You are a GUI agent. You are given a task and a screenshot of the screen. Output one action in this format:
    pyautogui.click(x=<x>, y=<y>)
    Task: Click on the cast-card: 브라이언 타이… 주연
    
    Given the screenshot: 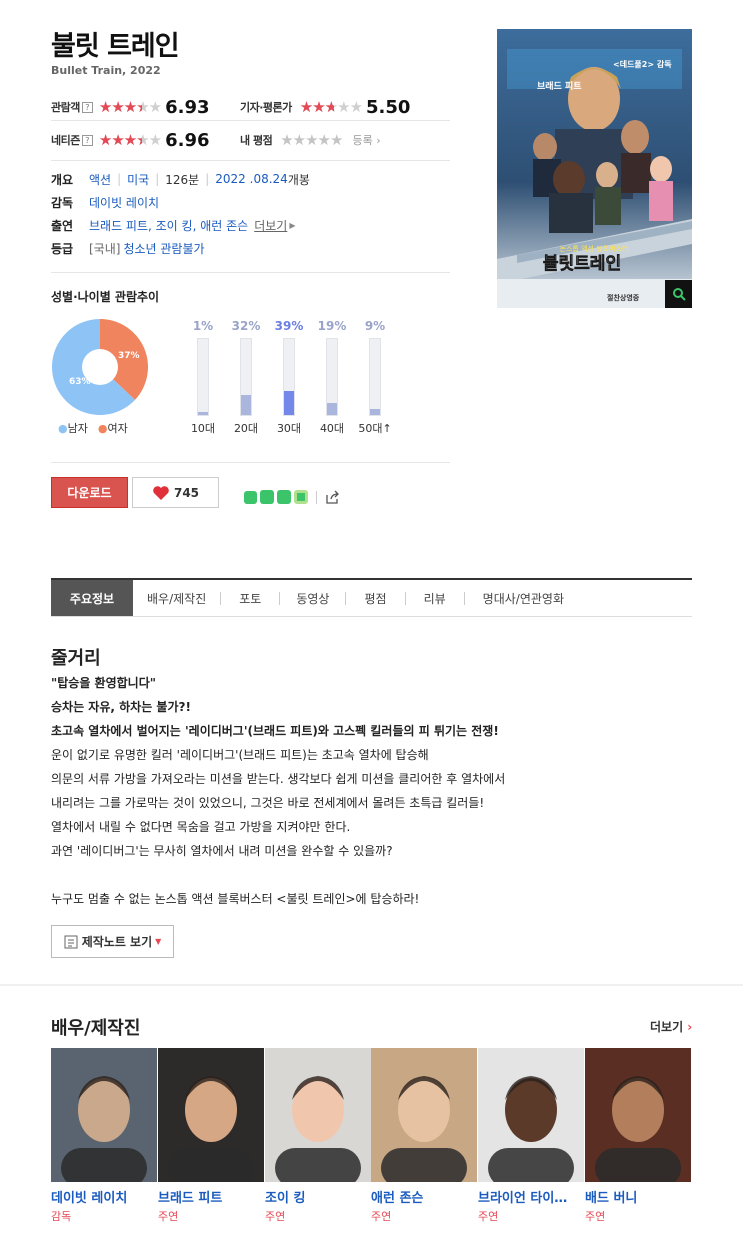 What is the action you would take?
    pyautogui.click(x=531, y=1136)
    